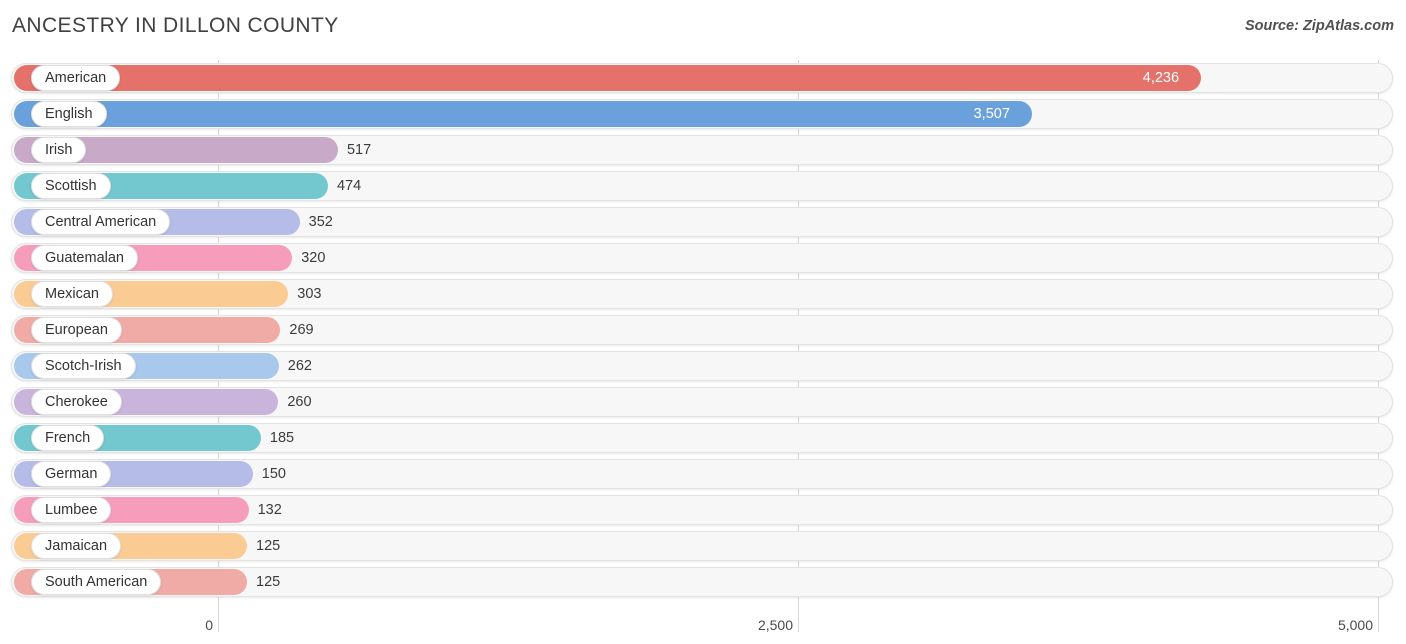 This screenshot has width=1406, height=644. Describe the element at coordinates (299, 366) in the screenshot. I see `bar-value-label: 262` at that location.